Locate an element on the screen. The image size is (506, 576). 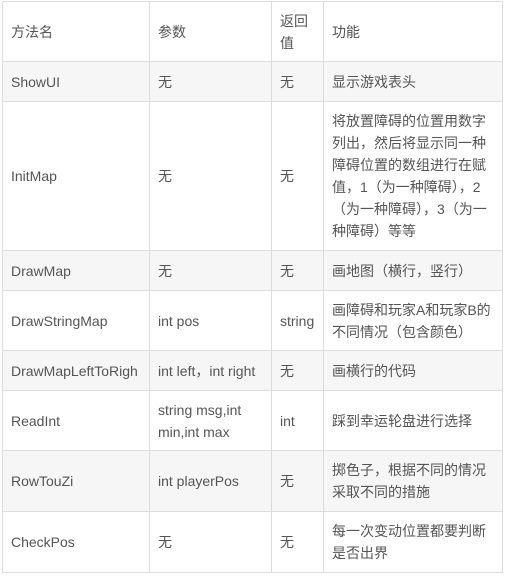
table-row: DrawMap 无 无 画地图（横行，竖行） is located at coordinates (252, 270).